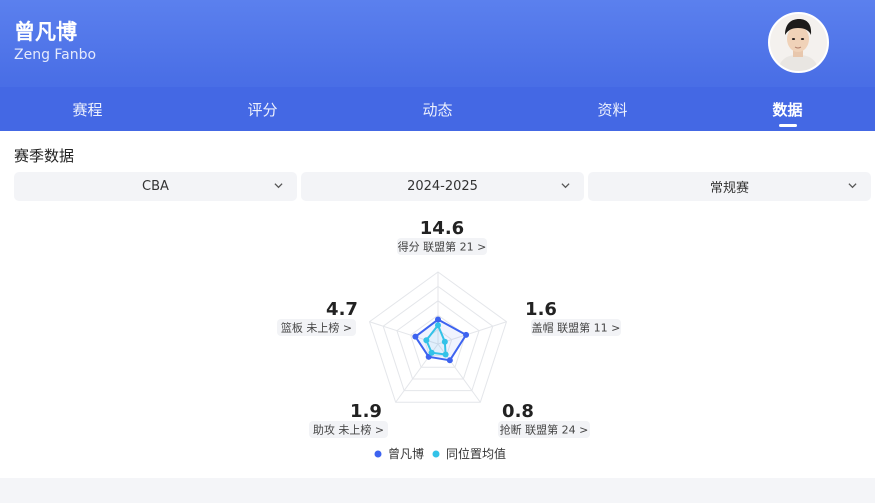 The height and width of the screenshot is (503, 875). I want to click on tab-schedule: 赛程, so click(87, 109).